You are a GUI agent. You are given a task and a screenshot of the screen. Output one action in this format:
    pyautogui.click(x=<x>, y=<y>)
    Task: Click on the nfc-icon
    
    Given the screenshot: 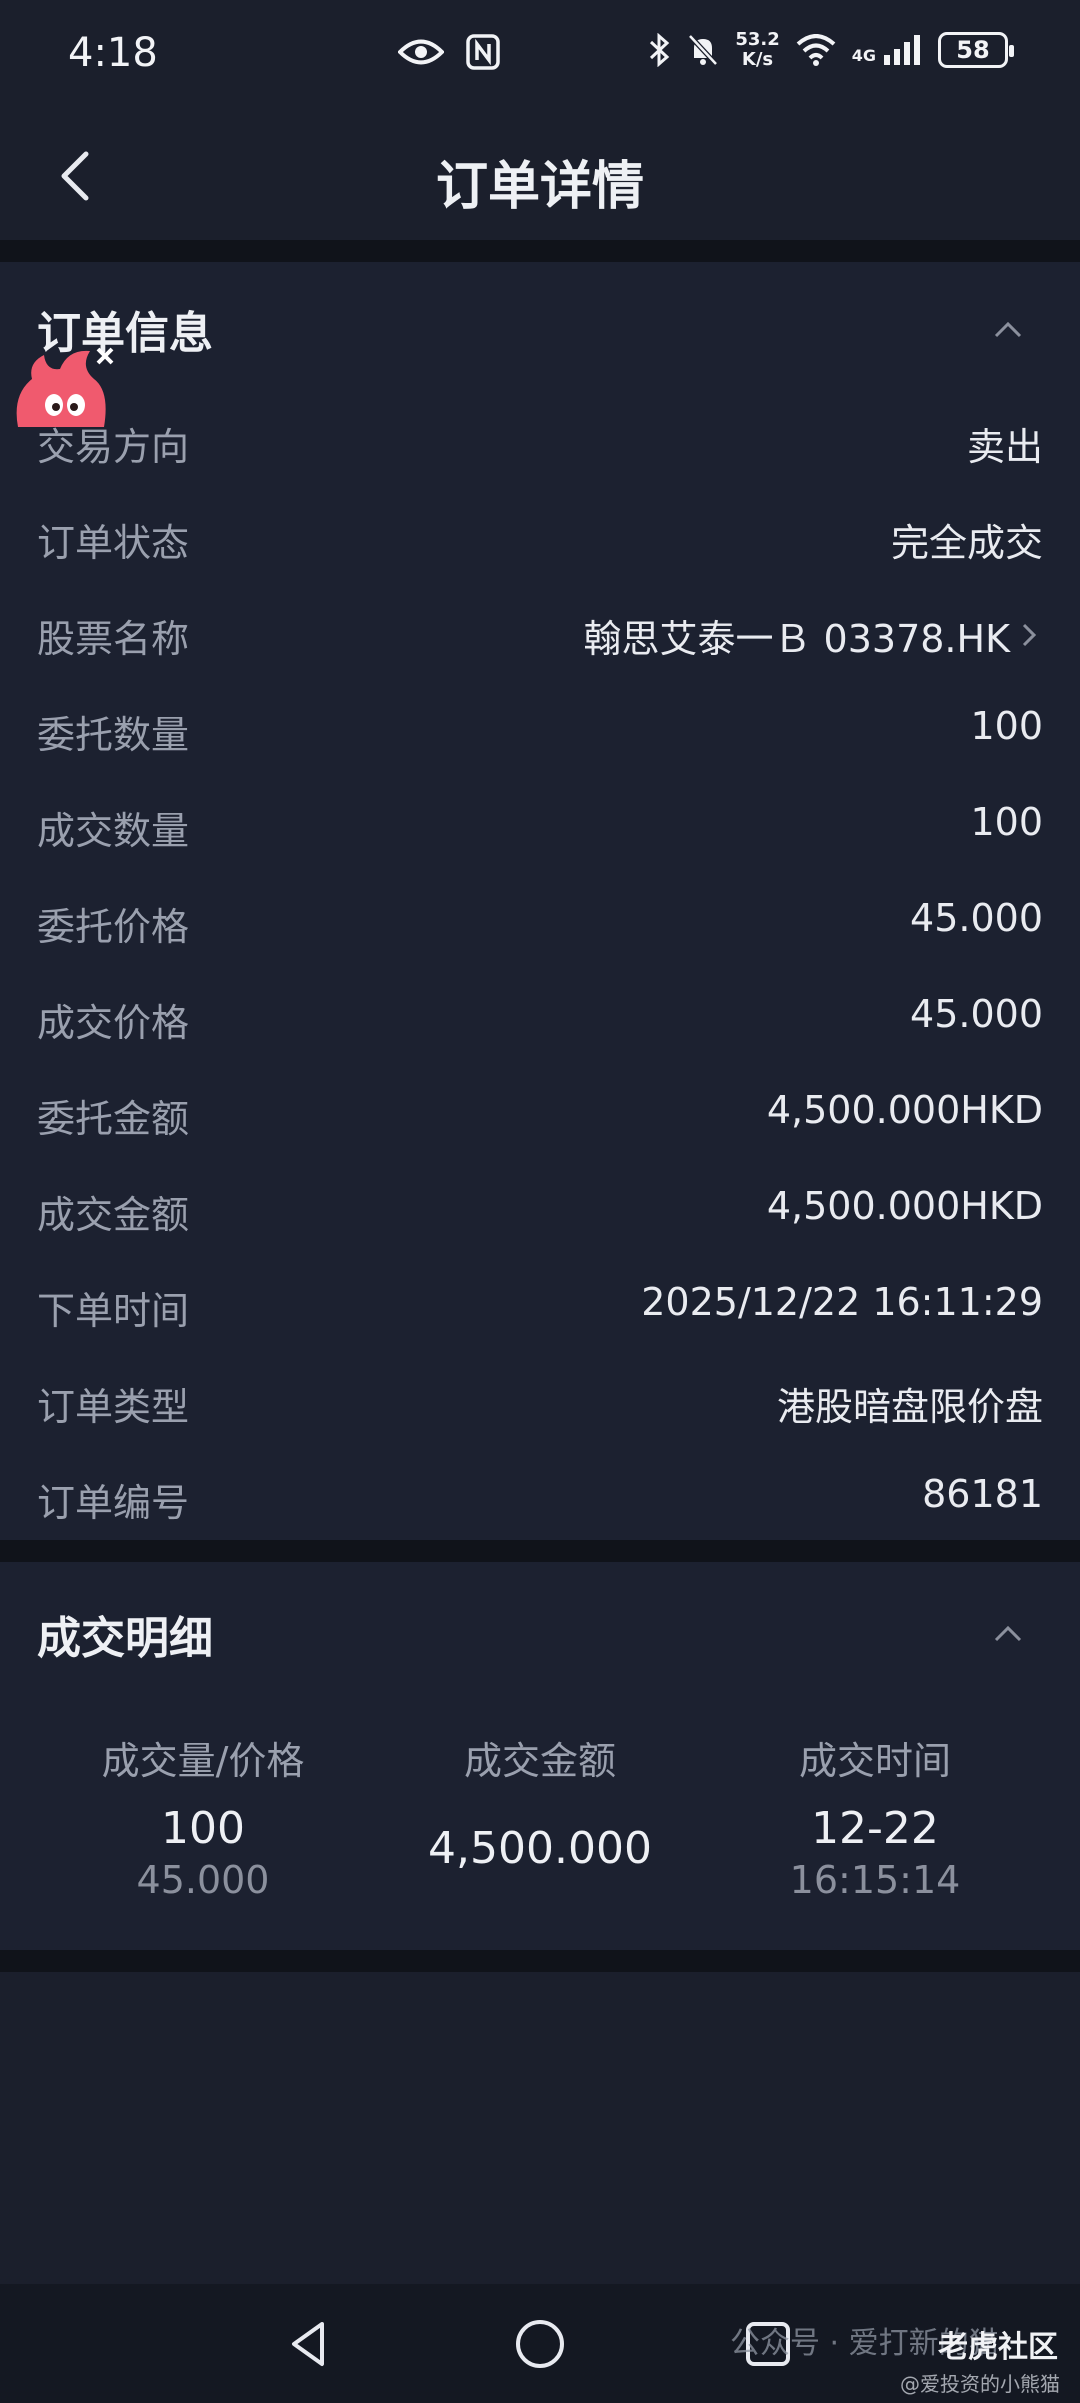 What is the action you would take?
    pyautogui.click(x=483, y=52)
    